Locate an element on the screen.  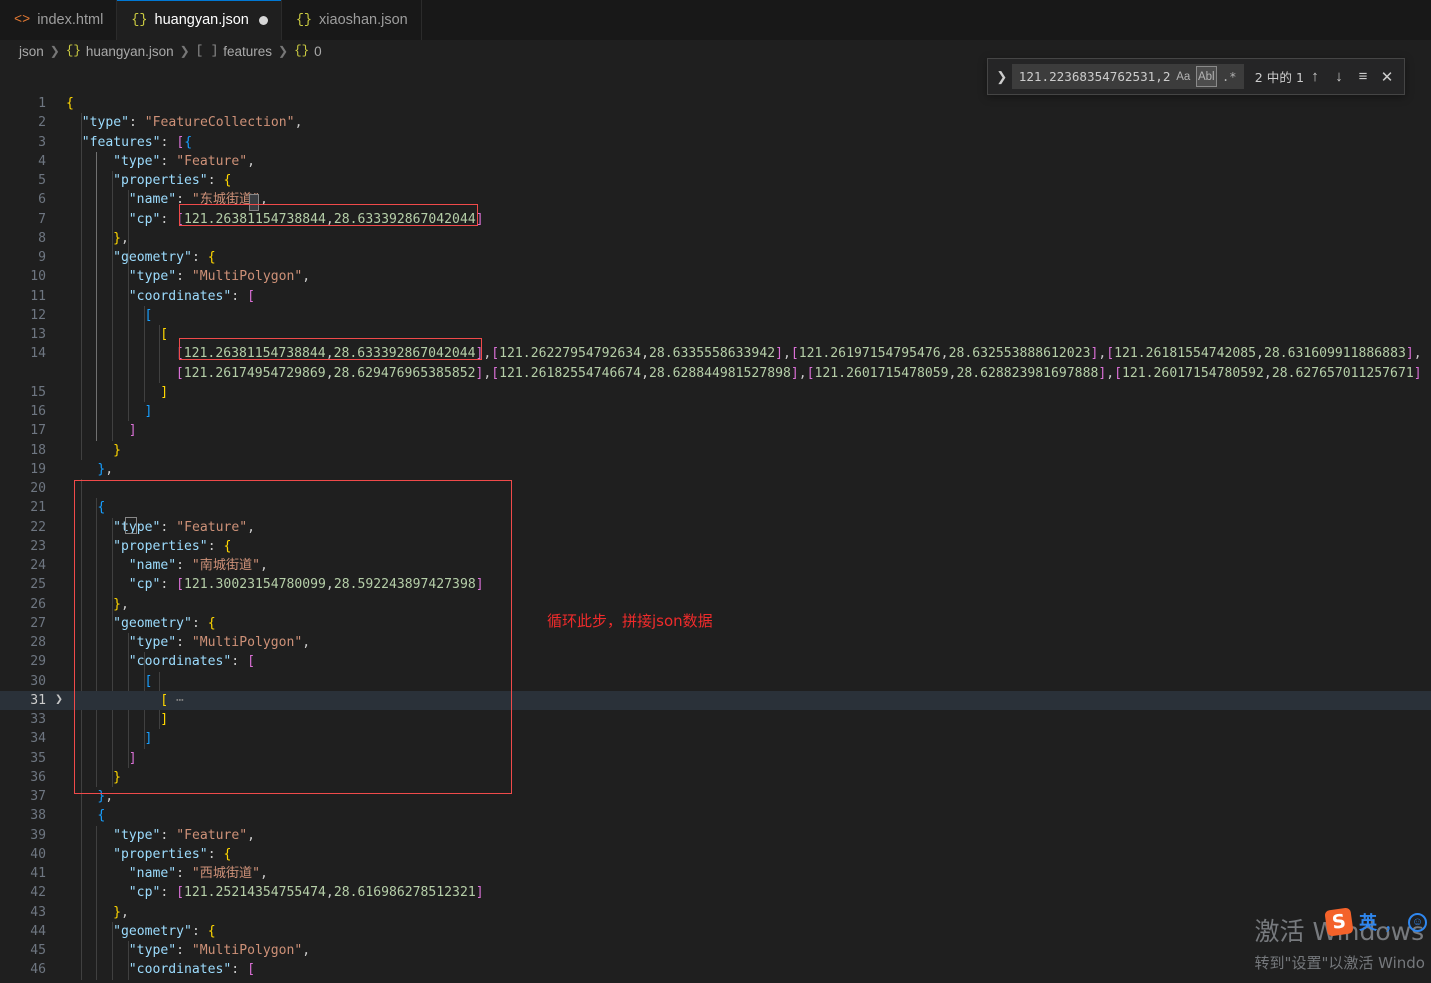
match-case-icon: Aa is located at coordinates (1183, 76).